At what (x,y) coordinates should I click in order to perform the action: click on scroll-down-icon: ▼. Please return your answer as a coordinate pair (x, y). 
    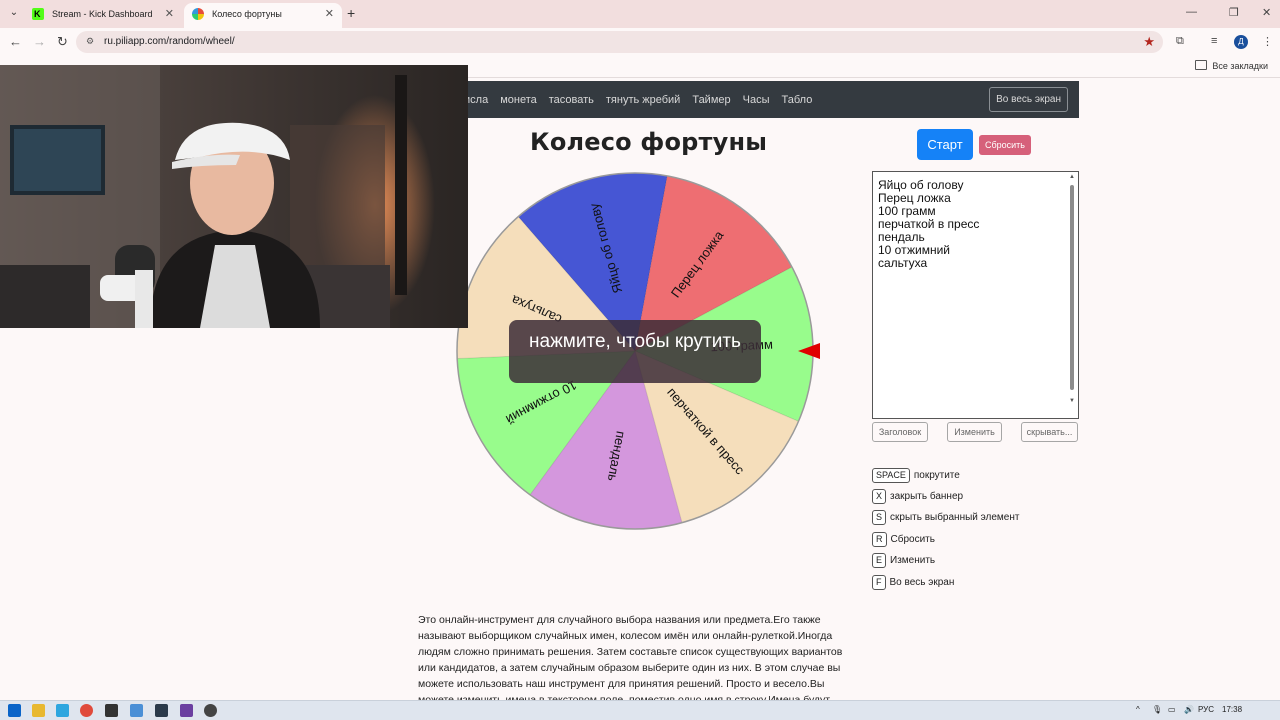
    Looking at the image, I should click on (1072, 401).